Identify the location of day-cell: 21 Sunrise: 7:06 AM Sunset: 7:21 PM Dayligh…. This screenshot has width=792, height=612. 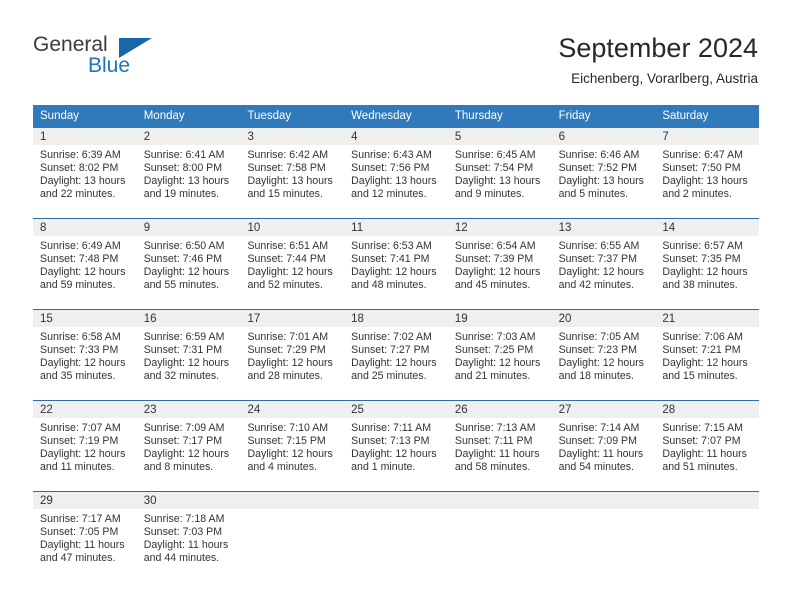
(707, 355).